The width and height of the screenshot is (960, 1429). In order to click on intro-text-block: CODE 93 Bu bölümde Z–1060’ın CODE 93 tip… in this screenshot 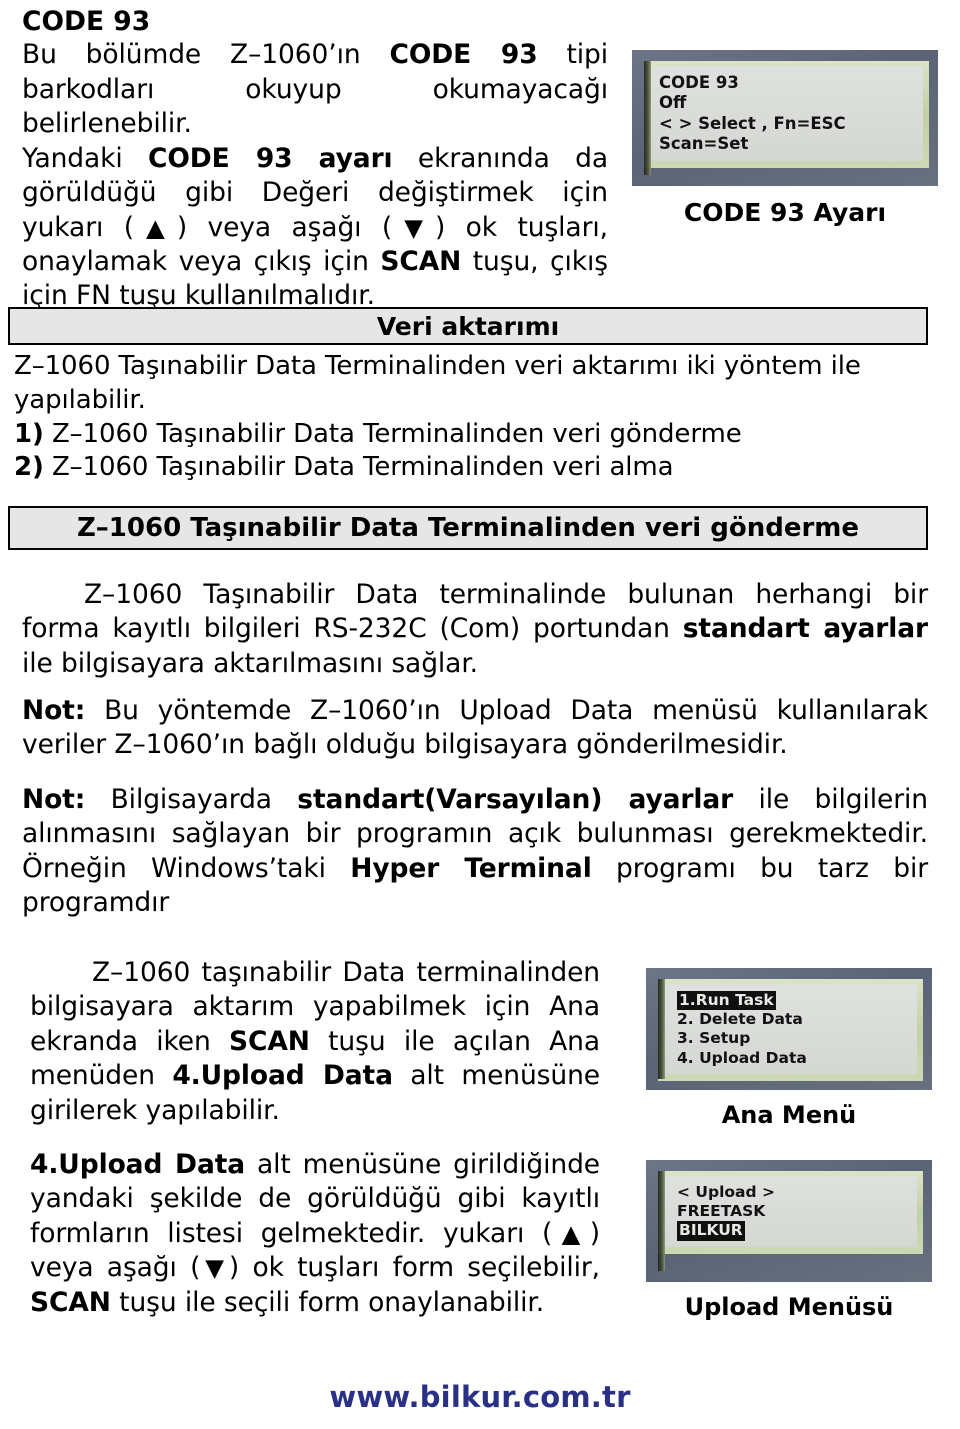, I will do `click(315, 160)`.